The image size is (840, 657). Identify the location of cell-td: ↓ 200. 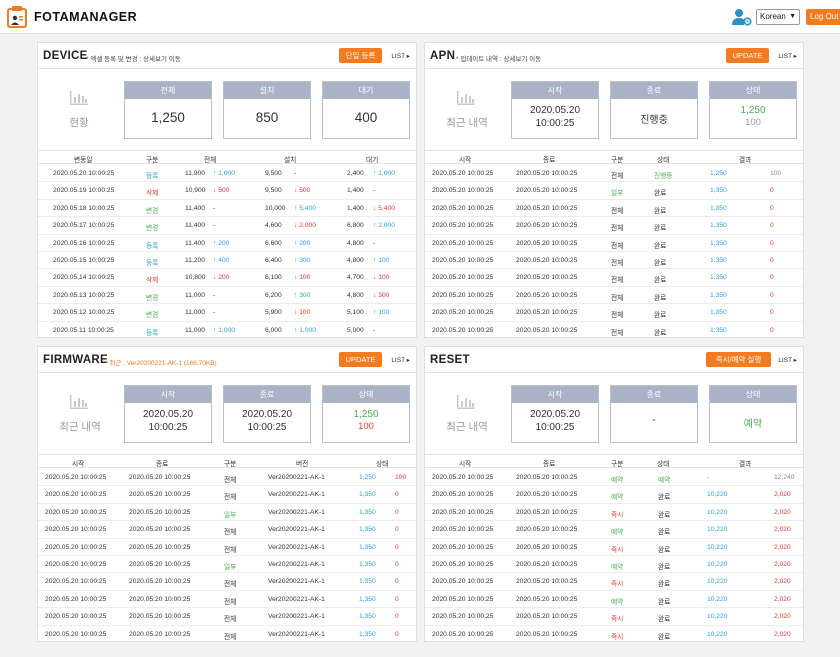
(221, 278).